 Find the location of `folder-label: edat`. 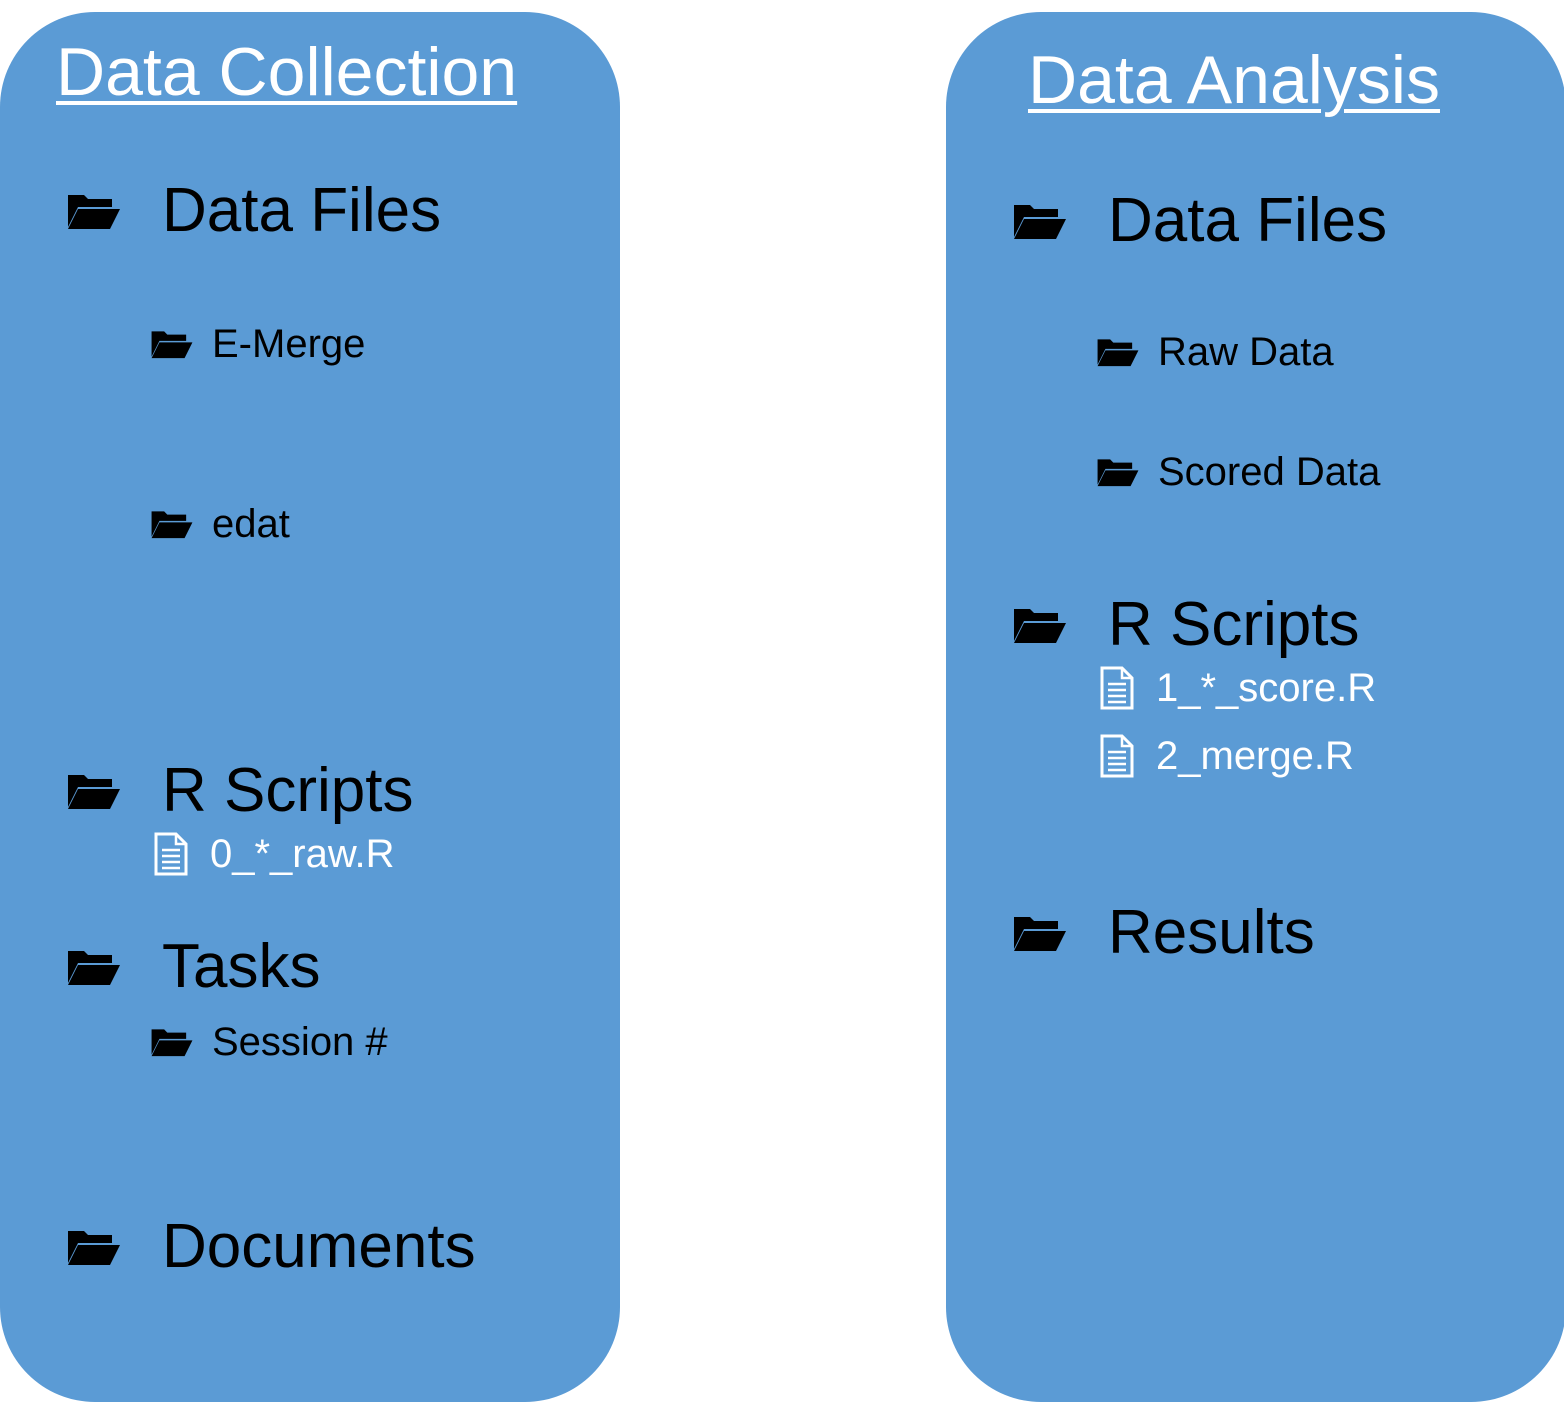

folder-label: edat is located at coordinates (251, 524).